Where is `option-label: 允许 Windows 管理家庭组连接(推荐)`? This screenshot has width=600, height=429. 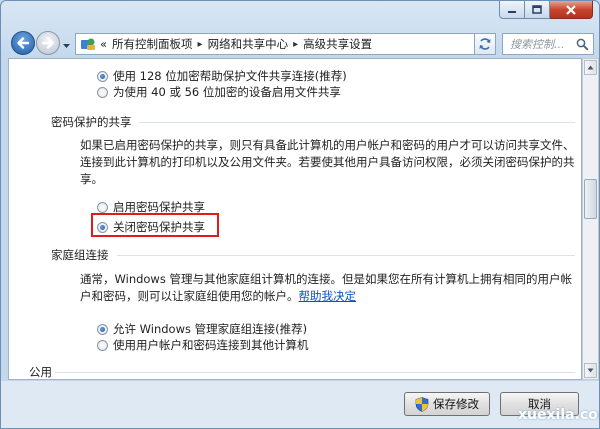 option-label: 允许 Windows 管理家庭组连接(推荐) is located at coordinates (210, 329).